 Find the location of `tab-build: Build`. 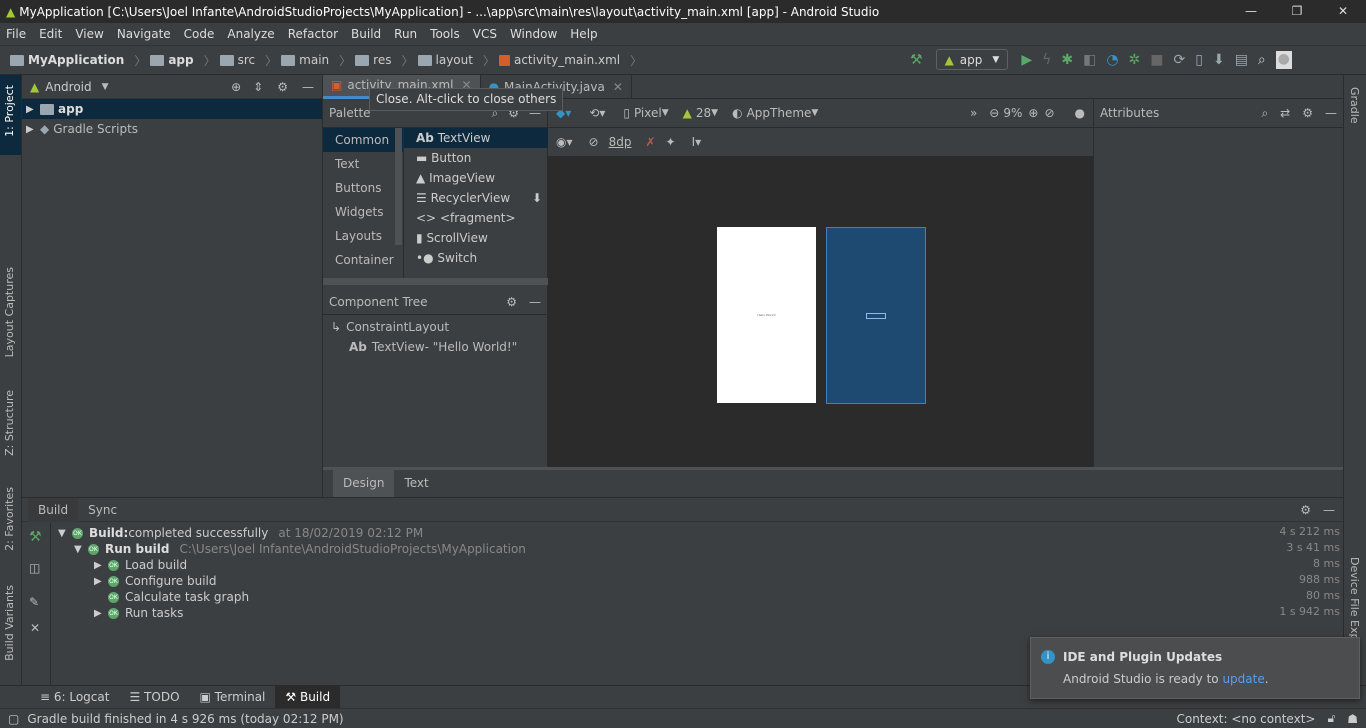

tab-build: Build is located at coordinates (53, 509).